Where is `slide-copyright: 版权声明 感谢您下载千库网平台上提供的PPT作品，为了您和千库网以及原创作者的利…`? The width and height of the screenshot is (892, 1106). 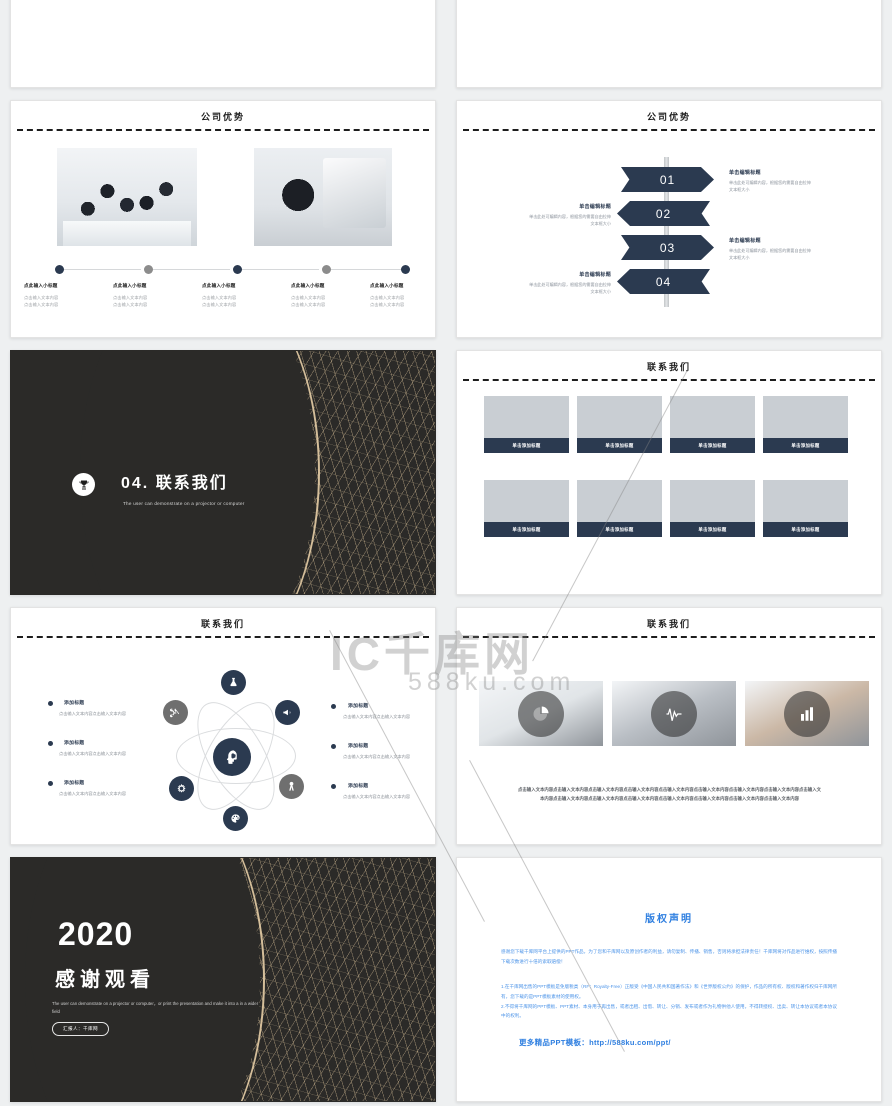
slide-copyright: 版权声明 感谢您下载千库网平台上提供的PPT作品，为了您和千库网以及原创作者的利… is located at coordinates (669, 979).